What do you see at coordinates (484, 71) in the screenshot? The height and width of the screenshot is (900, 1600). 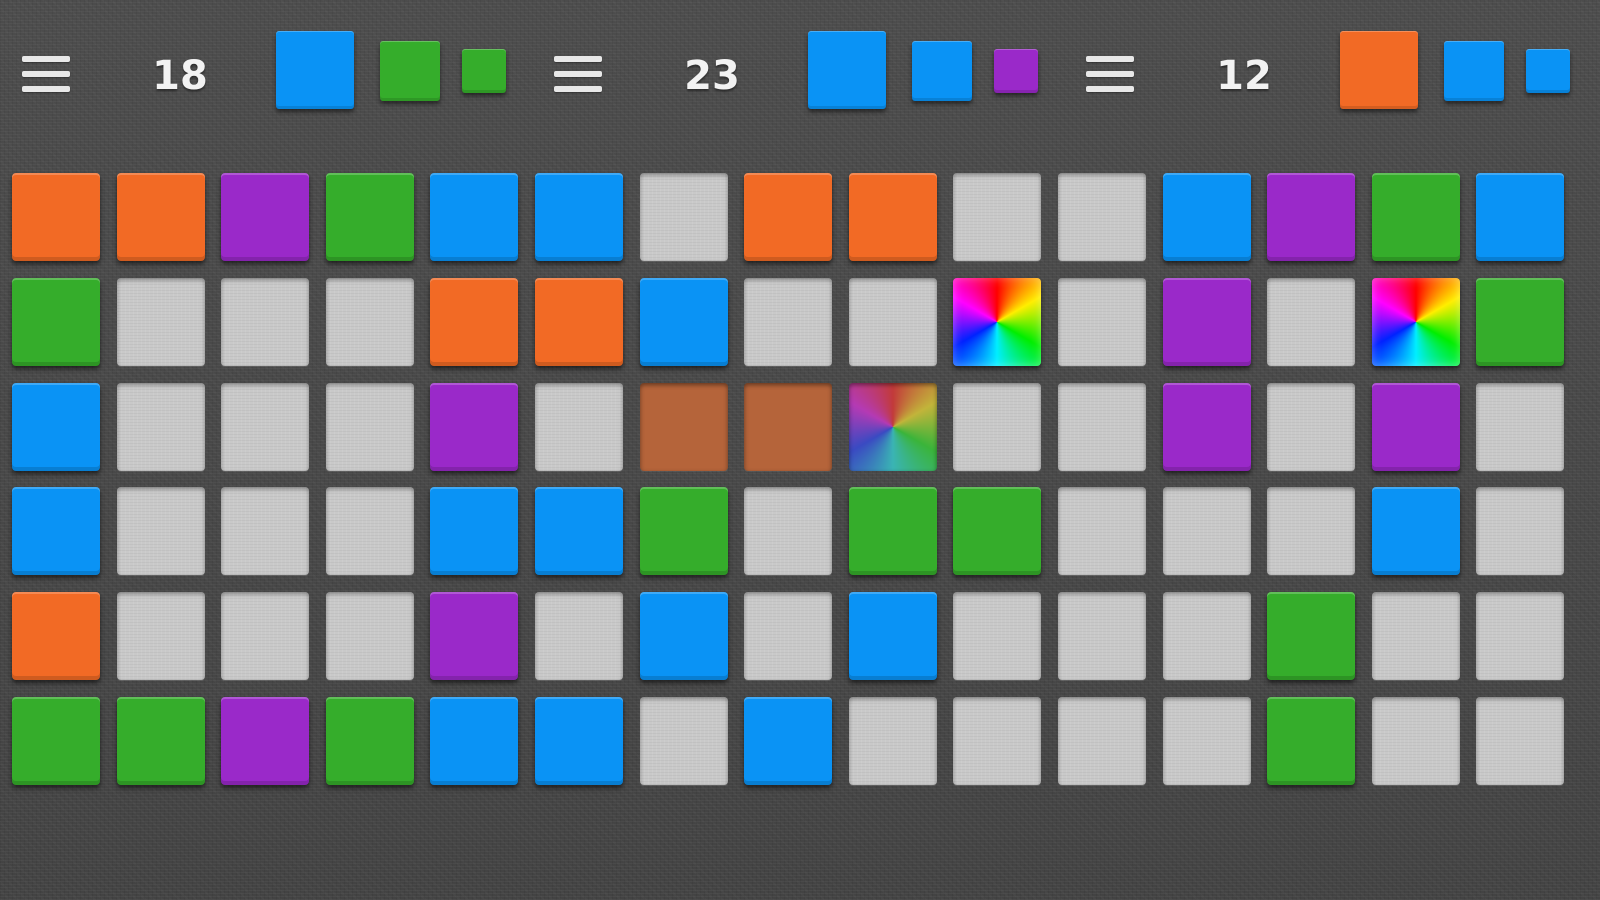 I see `next-piece-small` at bounding box center [484, 71].